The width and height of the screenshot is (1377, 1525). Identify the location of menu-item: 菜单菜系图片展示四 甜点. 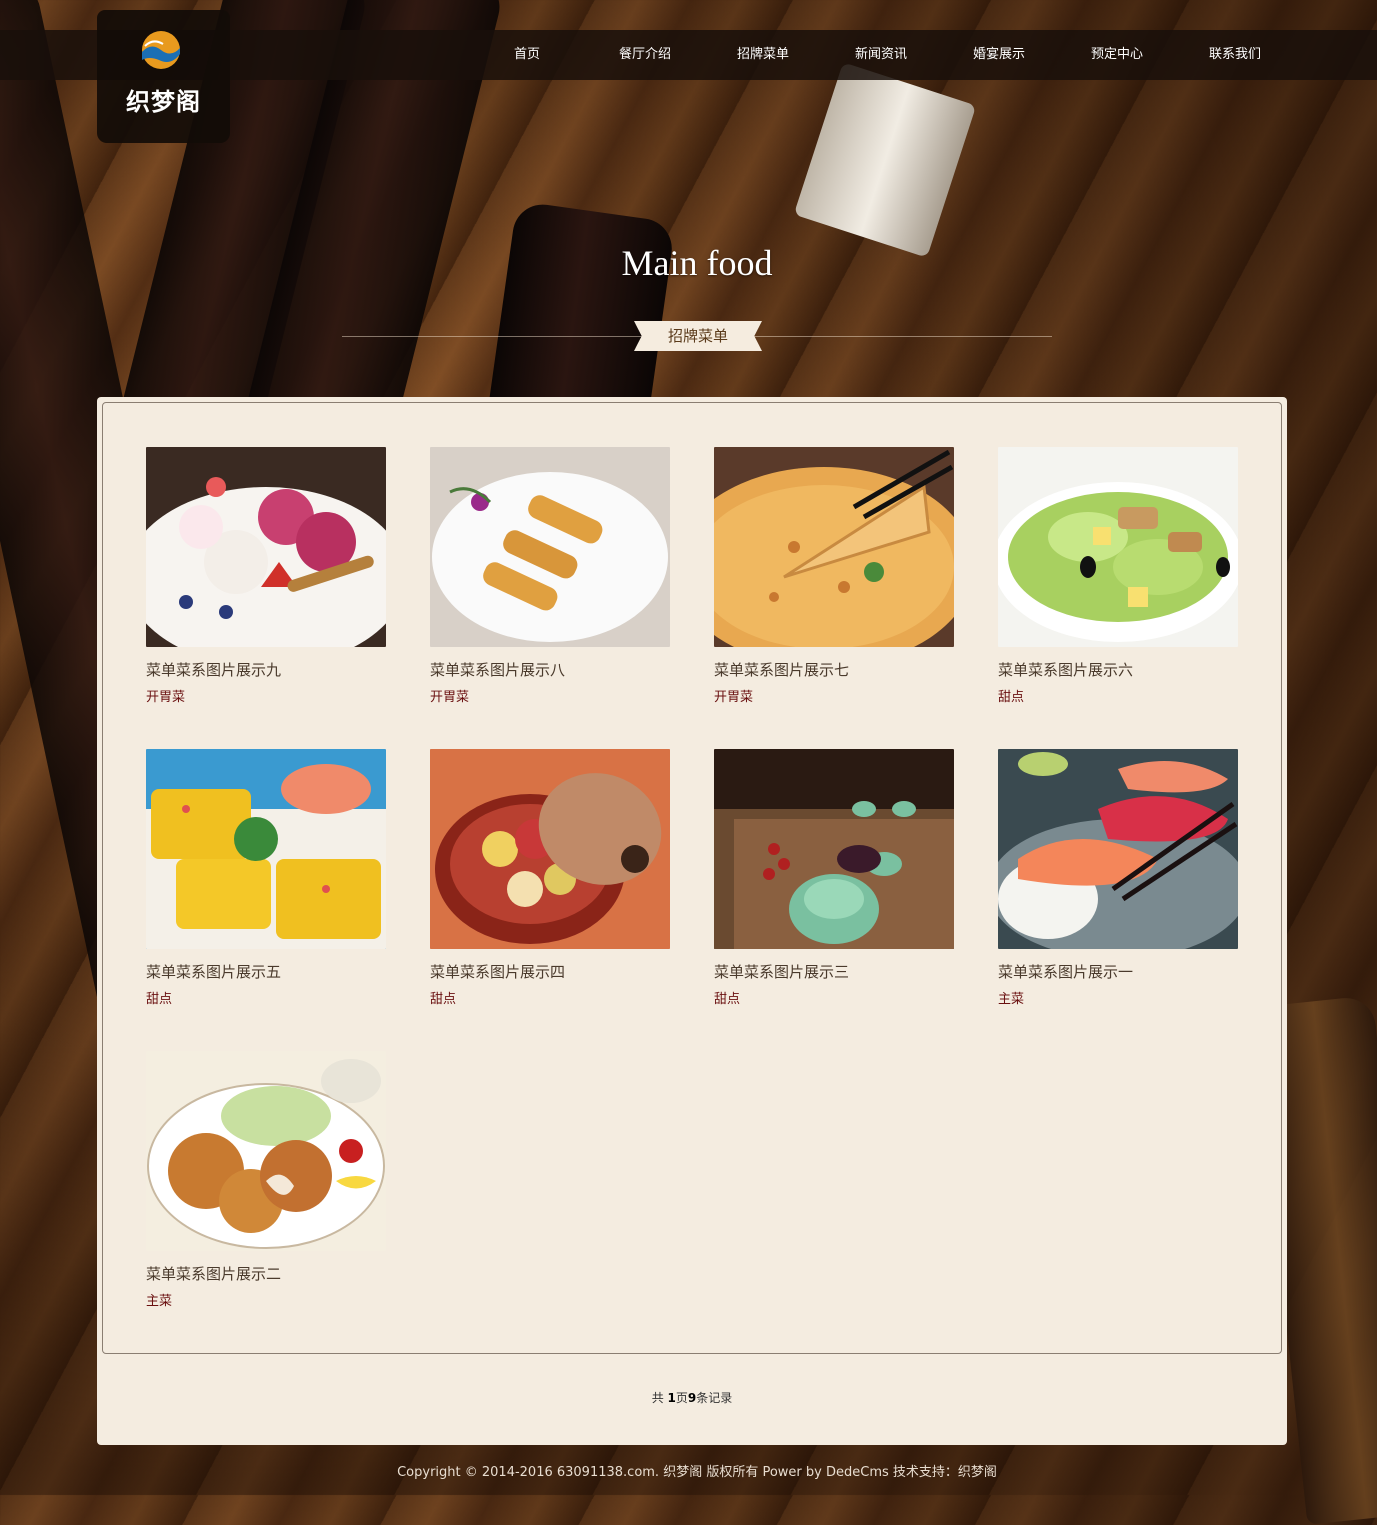
(550, 878).